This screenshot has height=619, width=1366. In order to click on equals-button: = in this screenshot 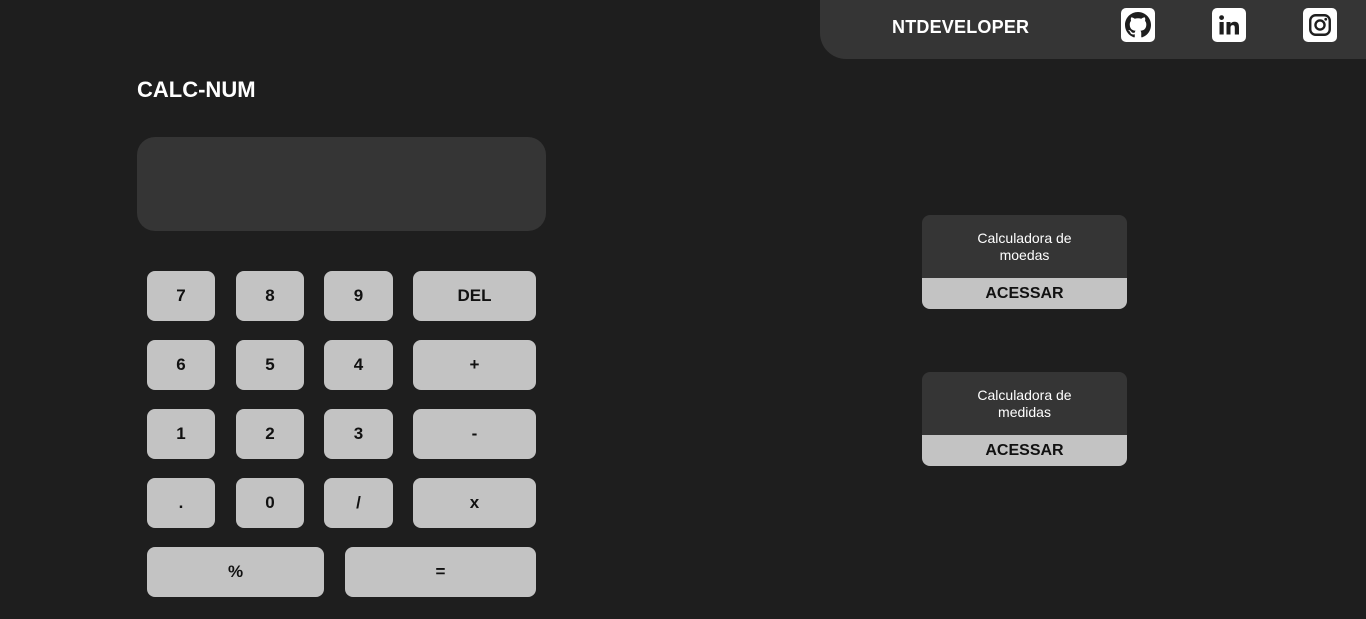, I will do `click(440, 572)`.